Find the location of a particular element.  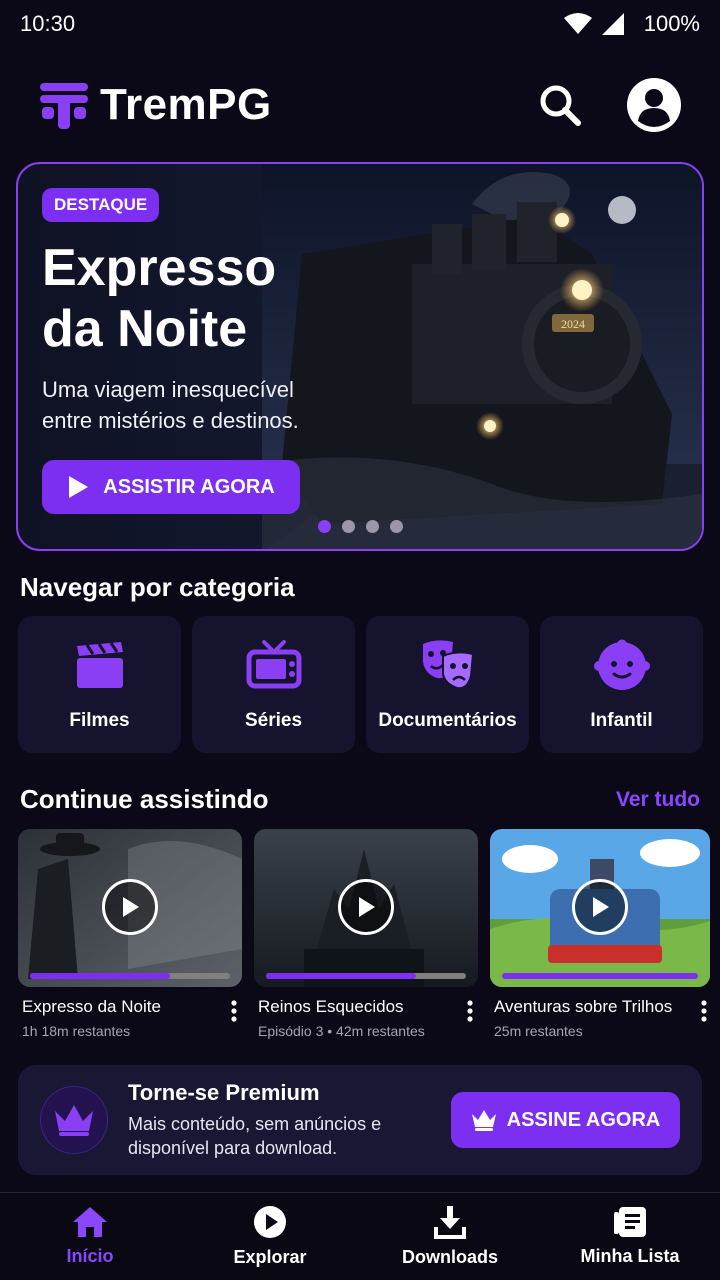

continue-card: Expresso da Noite 1h 18m restantes is located at coordinates (130, 934).